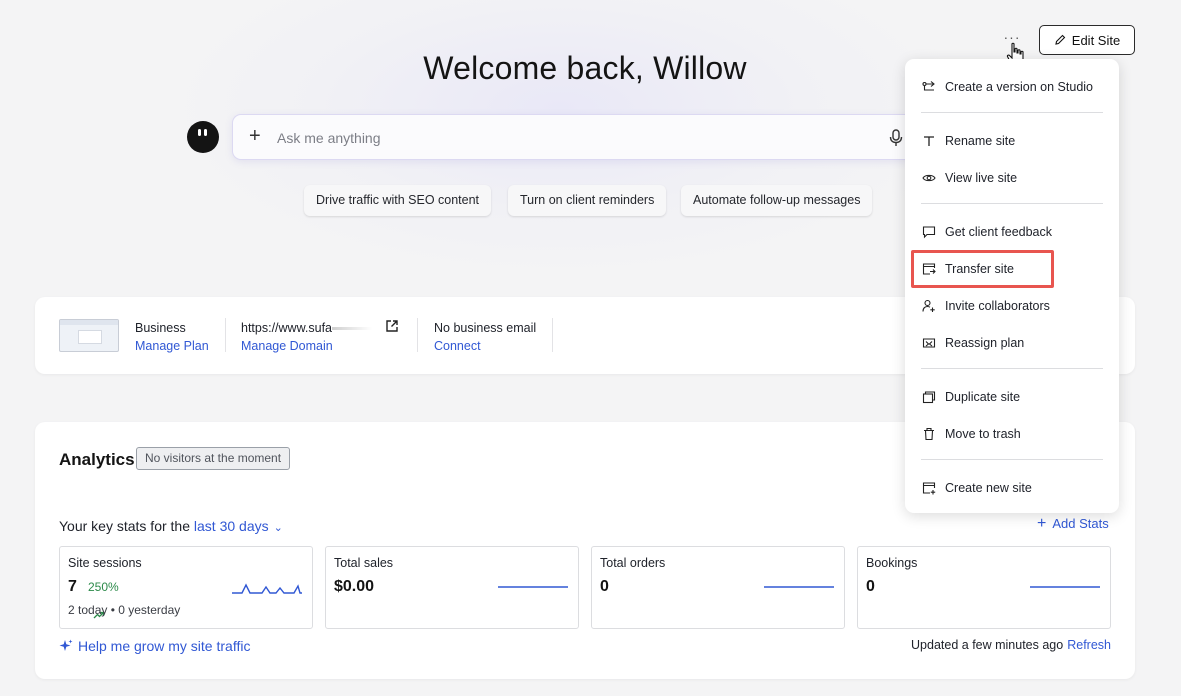  I want to click on plan-info: Business Manage Plan, so click(172, 337).